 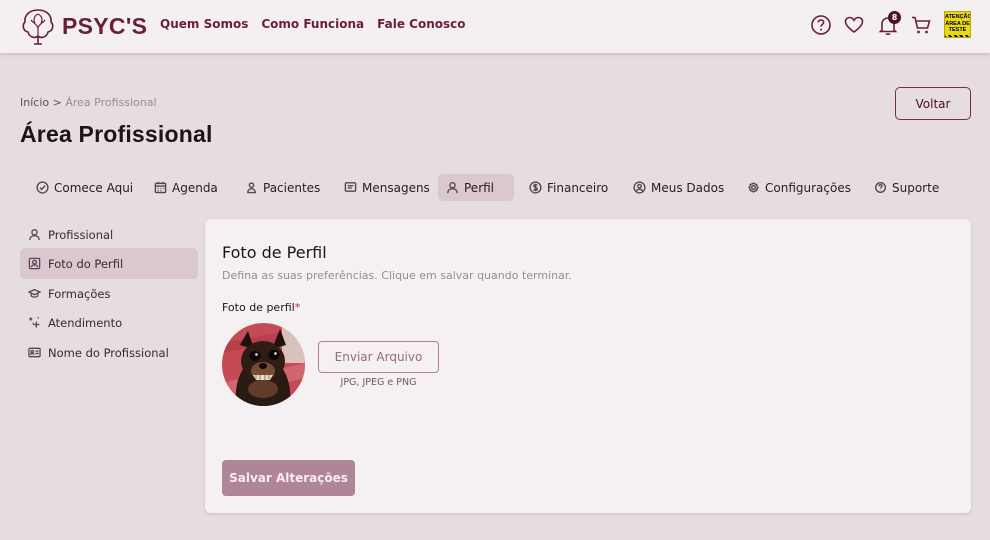 I want to click on tab-label: Financeiro, so click(x=578, y=187).